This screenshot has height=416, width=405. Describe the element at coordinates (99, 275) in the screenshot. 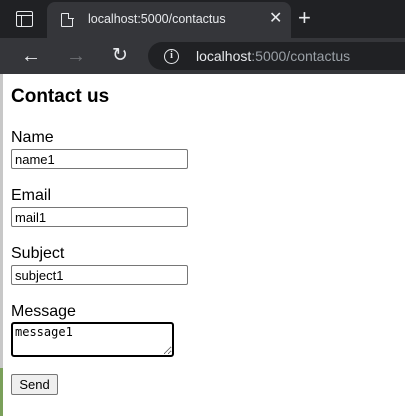

I see `subject-input` at that location.